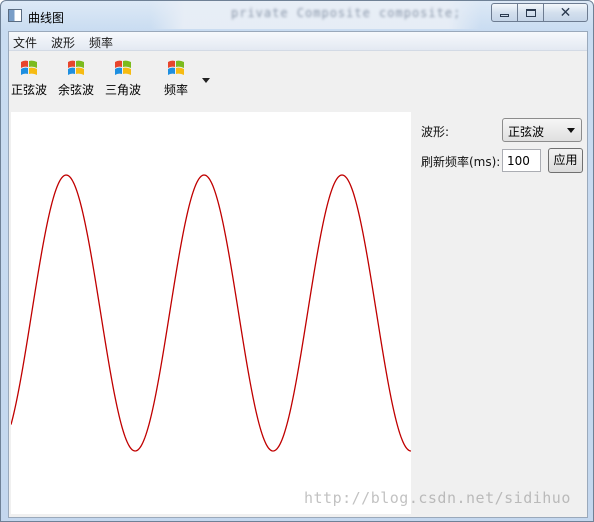  I want to click on toolbar: 正弦波 余弦波 三角波 频率, so click(298, 79).